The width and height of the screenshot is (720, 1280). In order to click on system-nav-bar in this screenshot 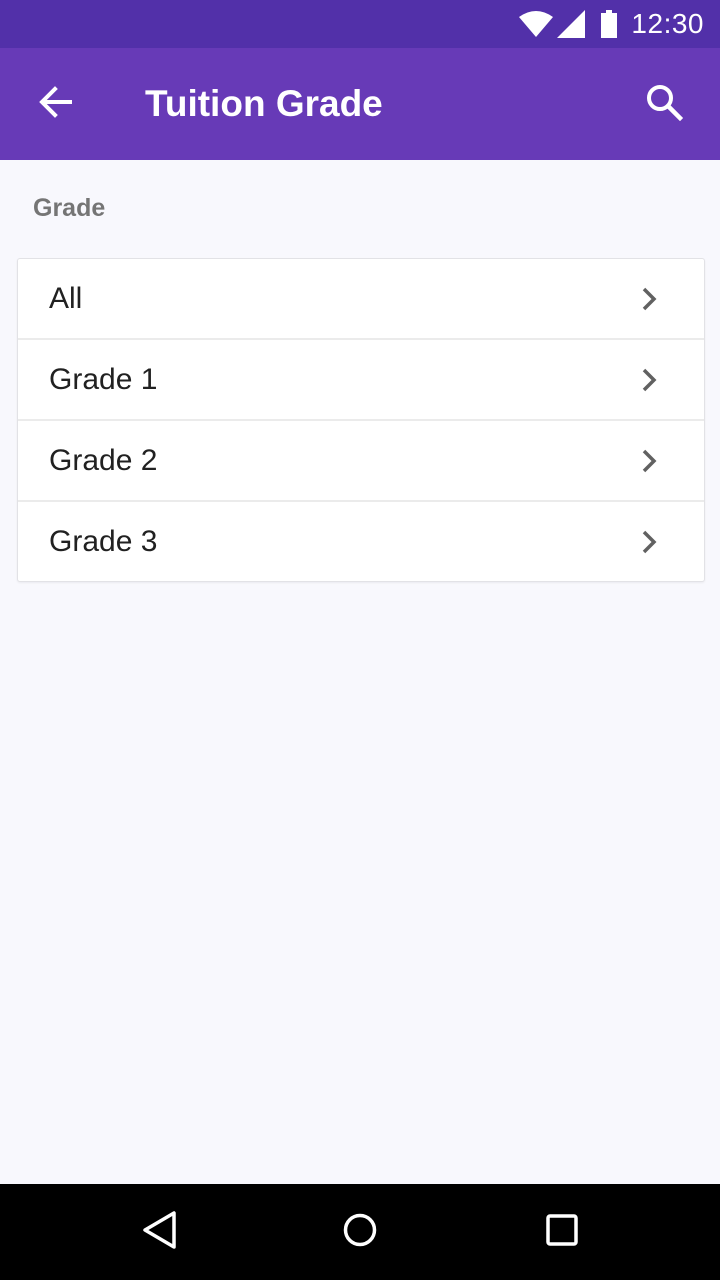, I will do `click(360, 1232)`.